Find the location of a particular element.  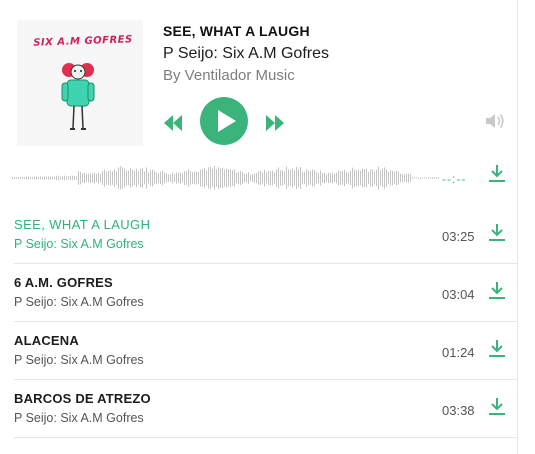

speaker-icon is located at coordinates (495, 121).